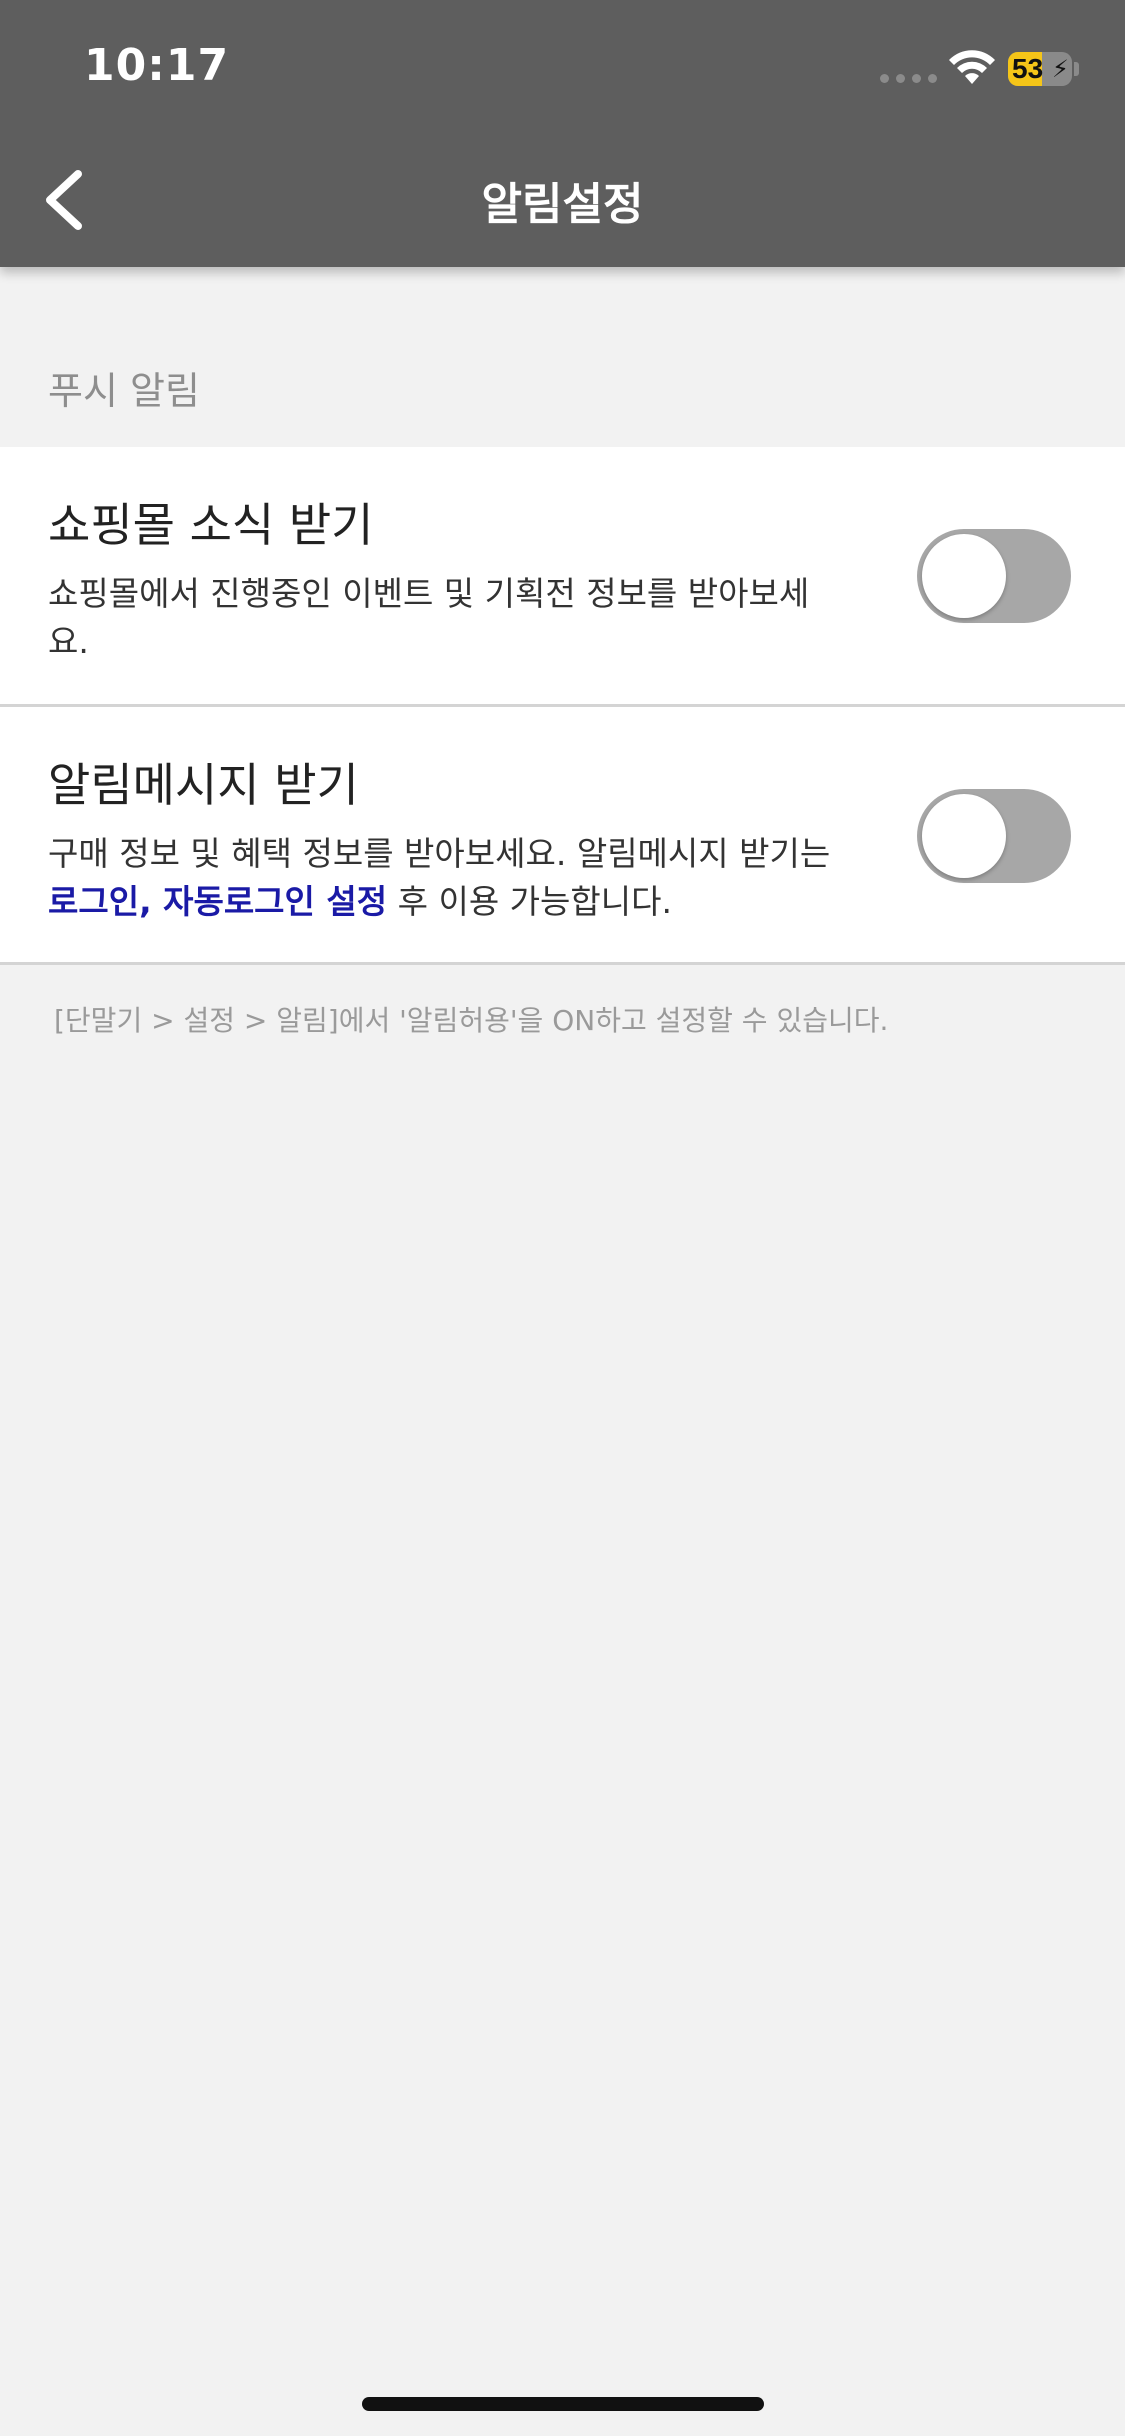 This screenshot has height=2436, width=1125. Describe the element at coordinates (217, 901) in the screenshot. I see `login-settings-link: 로그인, 자동로그인 설정` at that location.